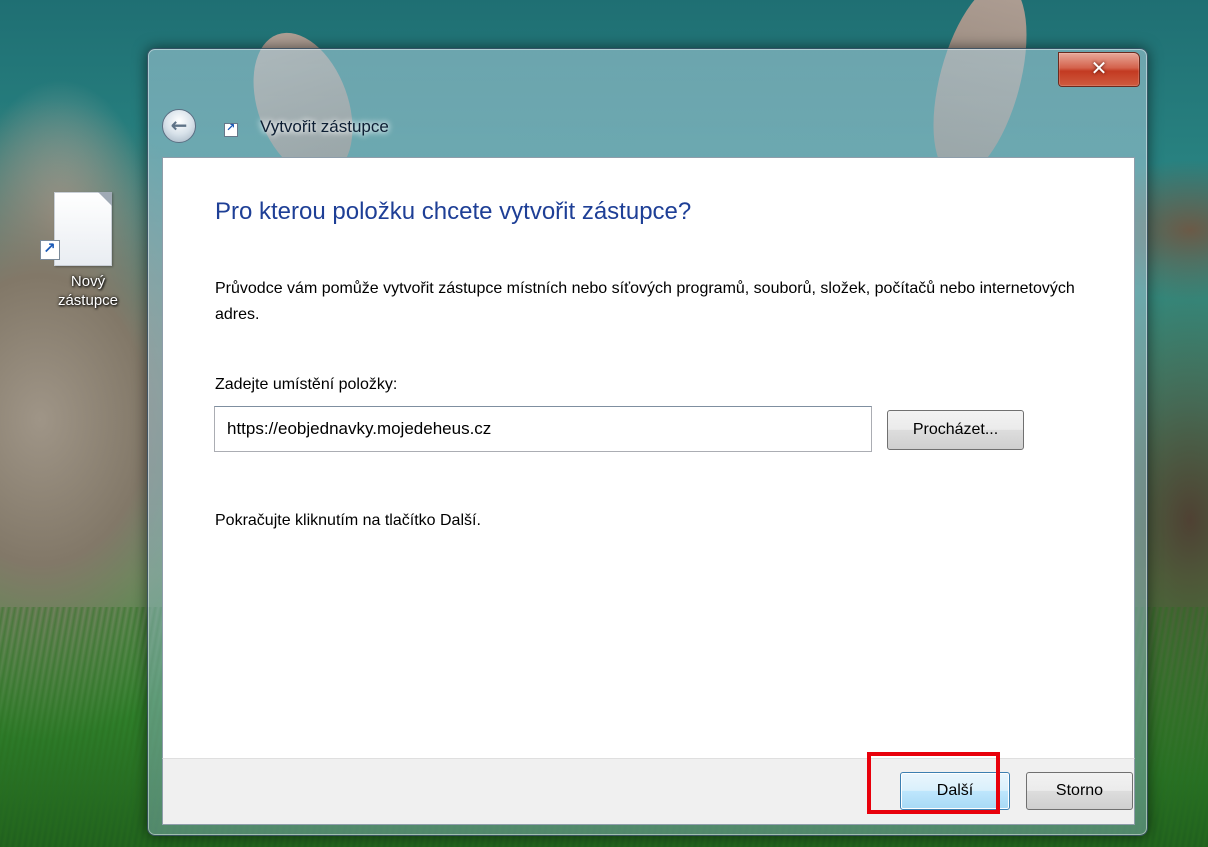 The width and height of the screenshot is (1208, 847). I want to click on close-icon: ✕, so click(1099, 68).